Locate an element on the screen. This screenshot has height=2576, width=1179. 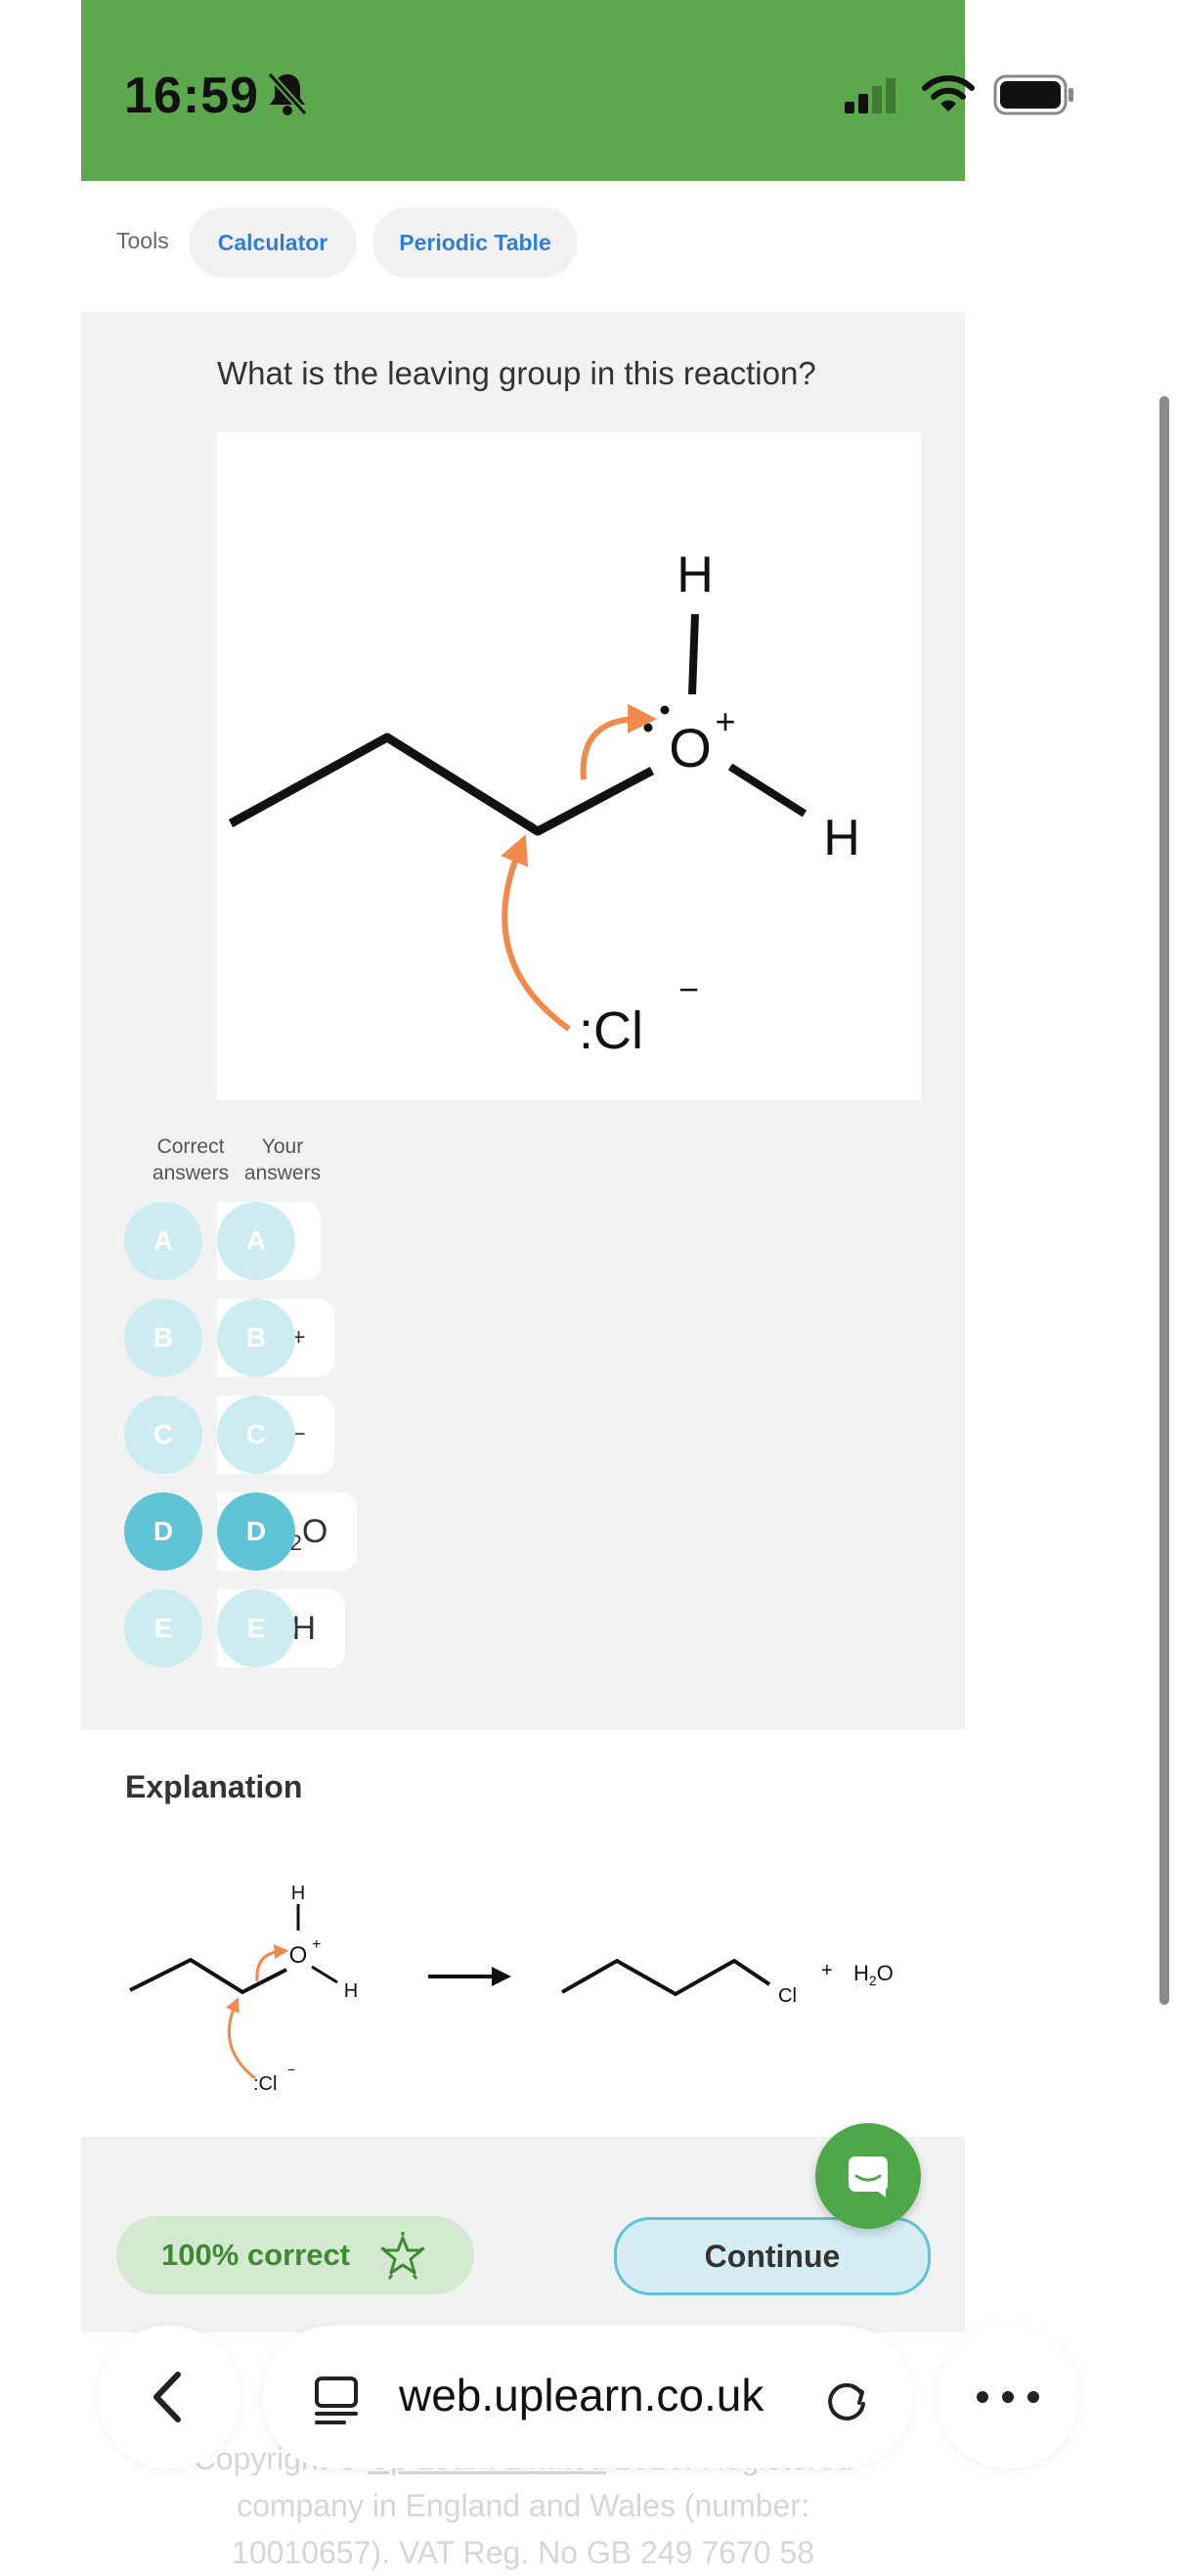
explanation-panel: Explanation H H O + :Cl − Cl + H2O is located at coordinates (523, 1933).